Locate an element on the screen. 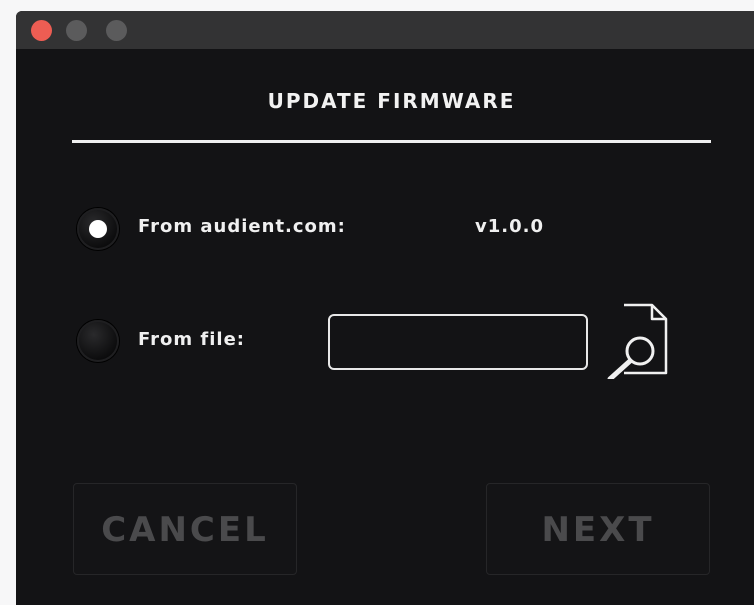 The height and width of the screenshot is (605, 754). radio-from-file is located at coordinates (98, 341).